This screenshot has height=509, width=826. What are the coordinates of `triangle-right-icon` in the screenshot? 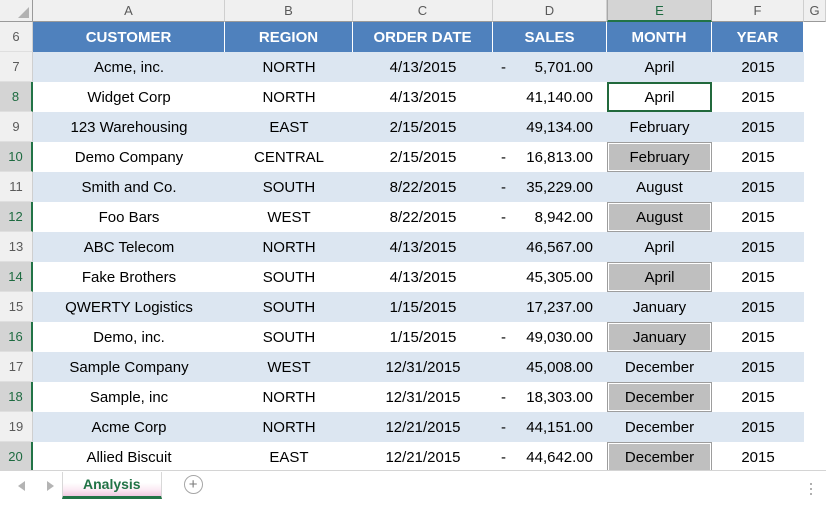 It's located at (50, 486).